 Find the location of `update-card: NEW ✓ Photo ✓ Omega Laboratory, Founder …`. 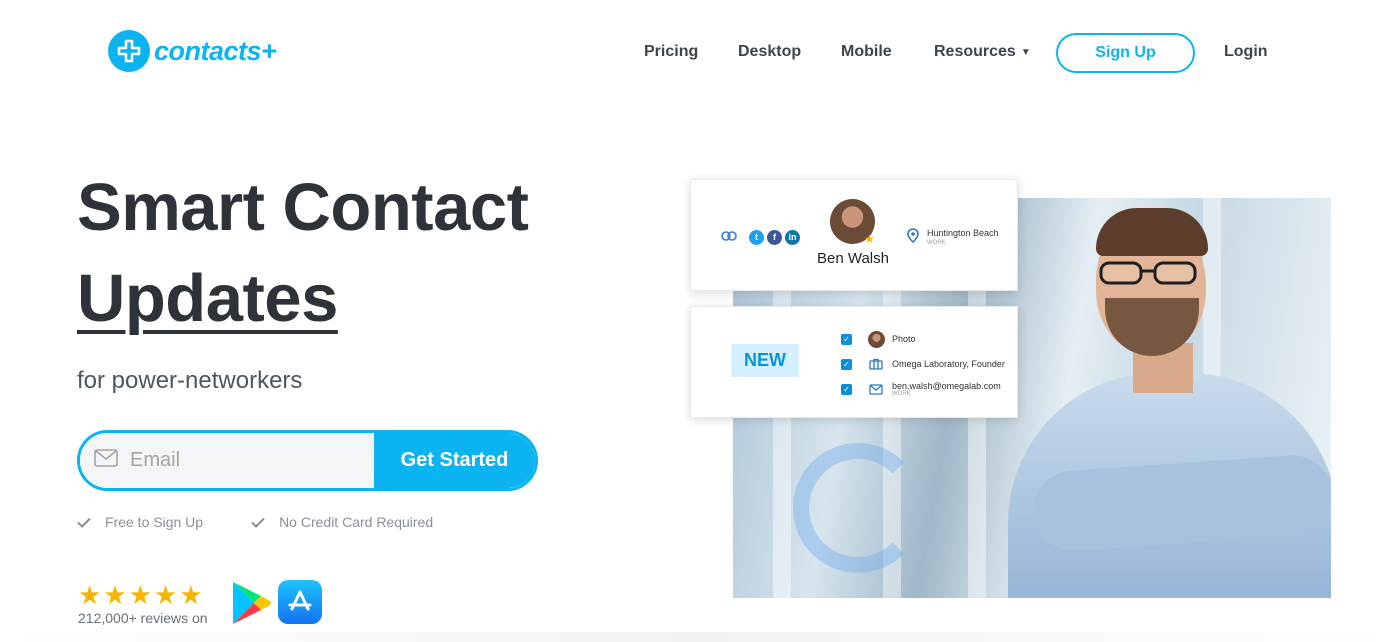

update-card: NEW ✓ Photo ✓ Omega Laboratory, Founder … is located at coordinates (854, 362).